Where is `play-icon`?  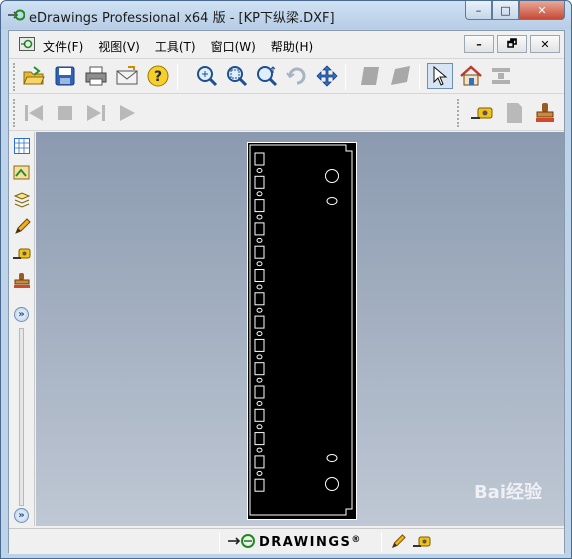 play-icon is located at coordinates (127, 113).